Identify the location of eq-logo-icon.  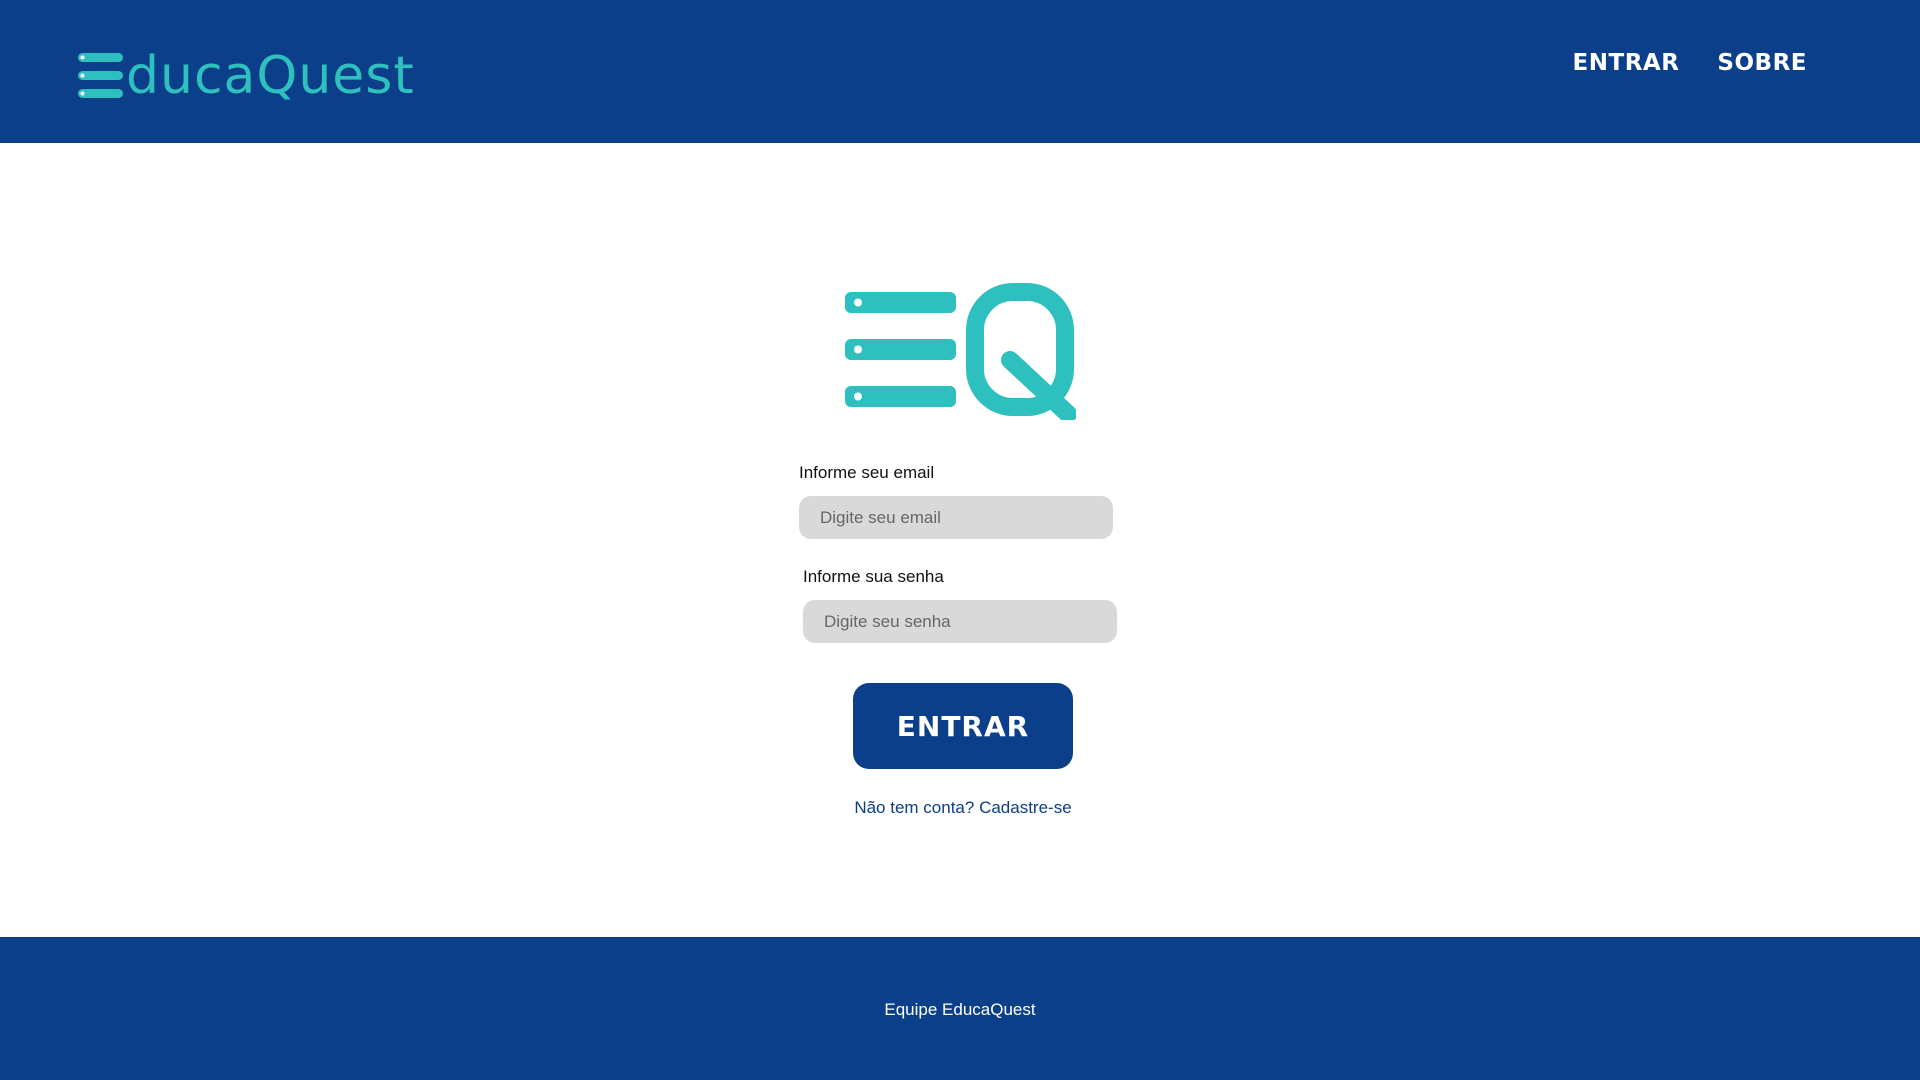
(960, 351).